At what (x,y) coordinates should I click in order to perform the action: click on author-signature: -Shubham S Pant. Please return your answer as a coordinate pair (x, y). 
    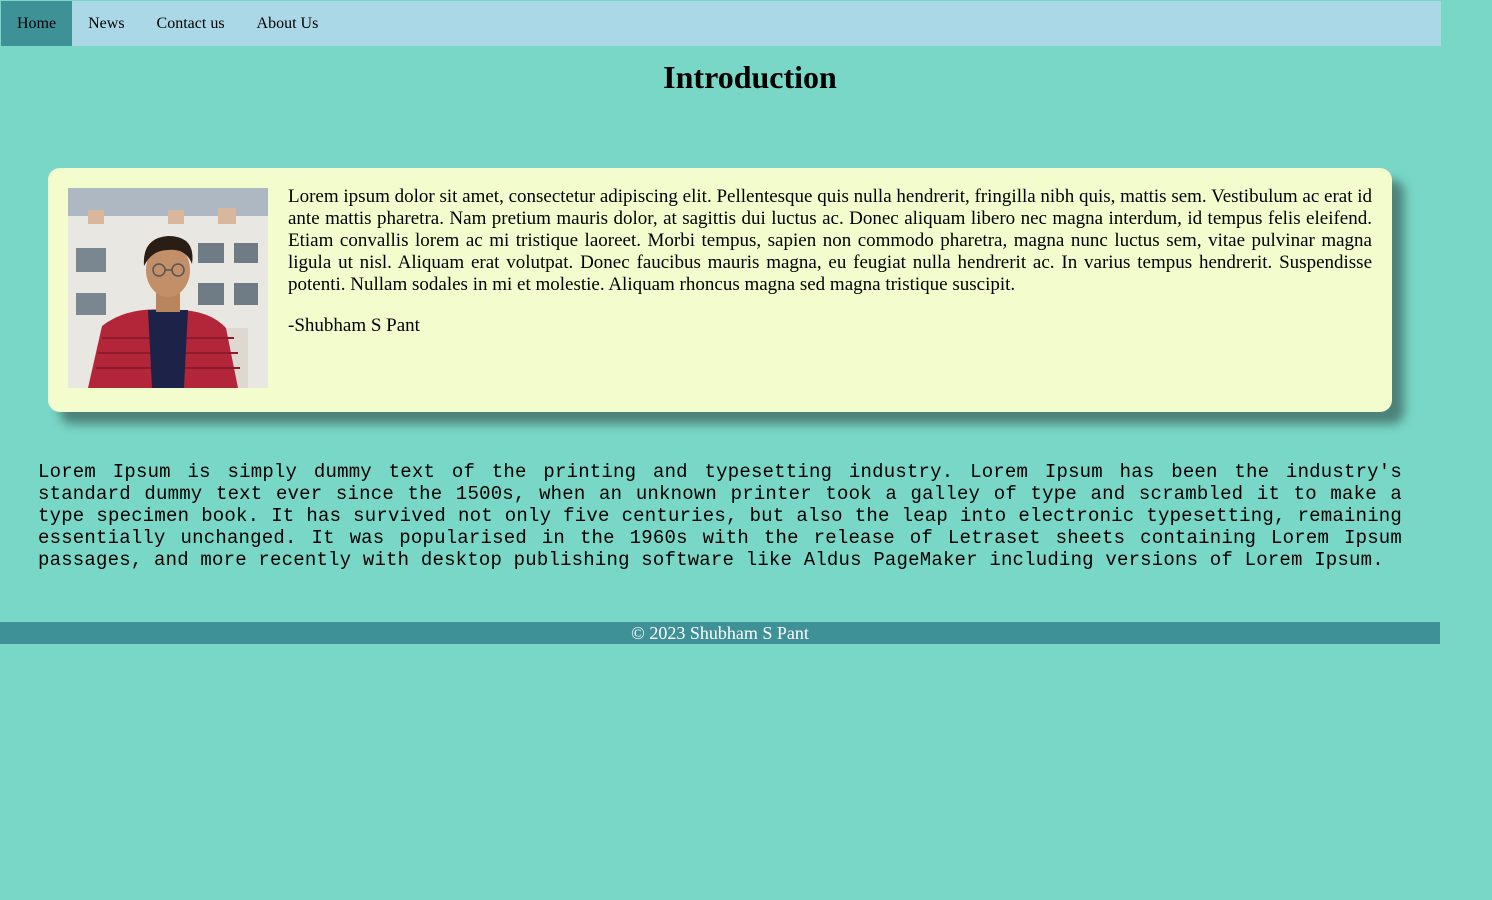
    Looking at the image, I should click on (354, 325).